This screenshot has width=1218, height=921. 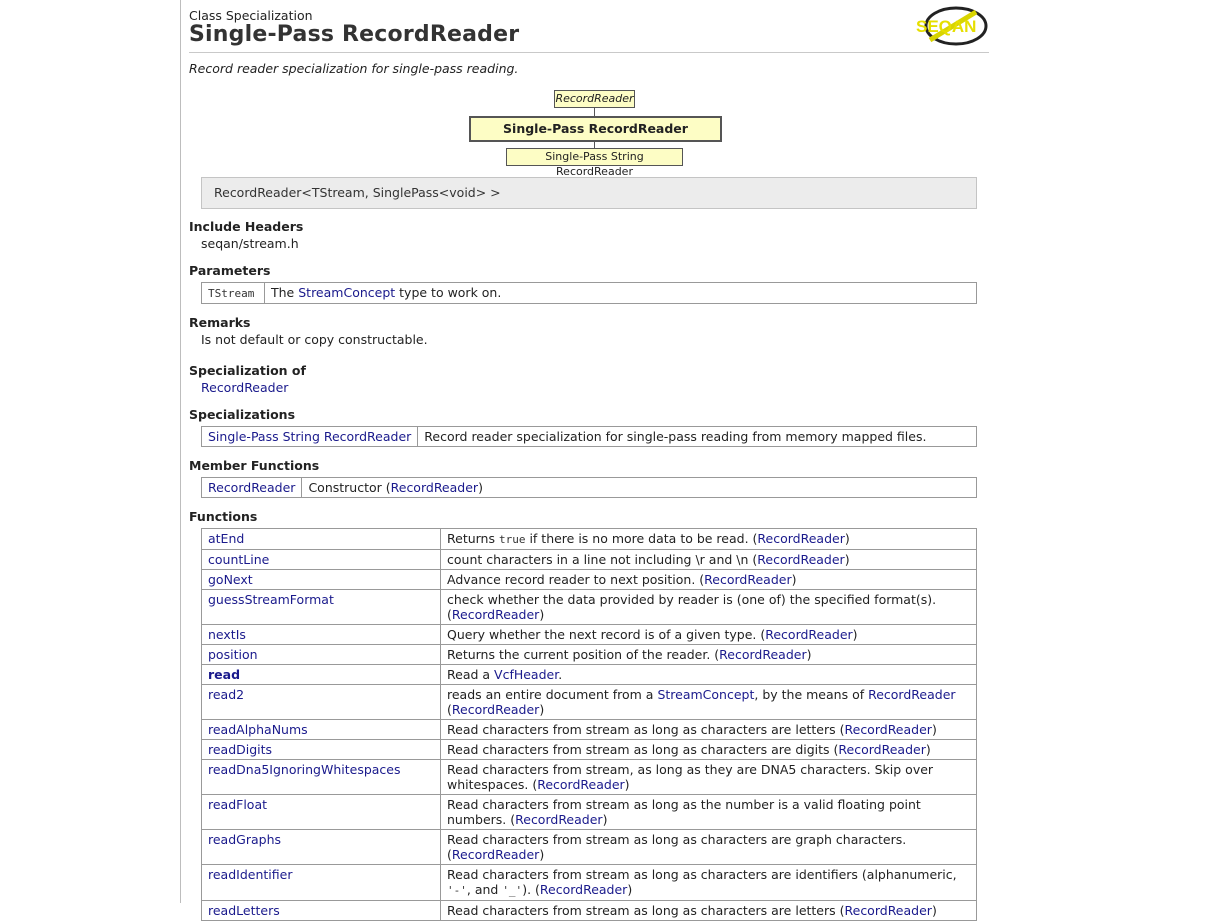 What do you see at coordinates (224, 674) in the screenshot?
I see `function-link-read: read` at bounding box center [224, 674].